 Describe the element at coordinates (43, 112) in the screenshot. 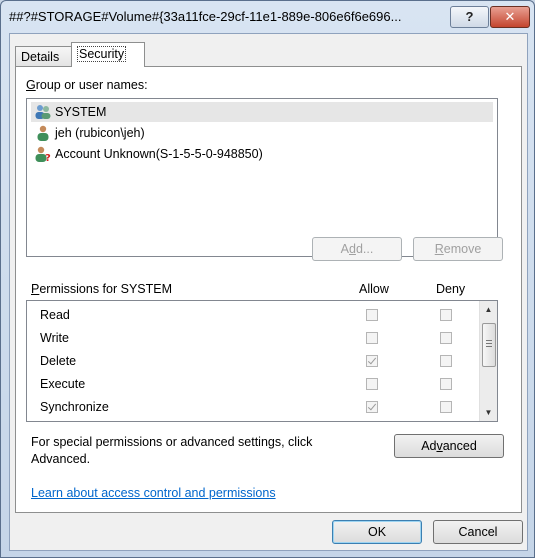

I see `group-users-icon` at that location.